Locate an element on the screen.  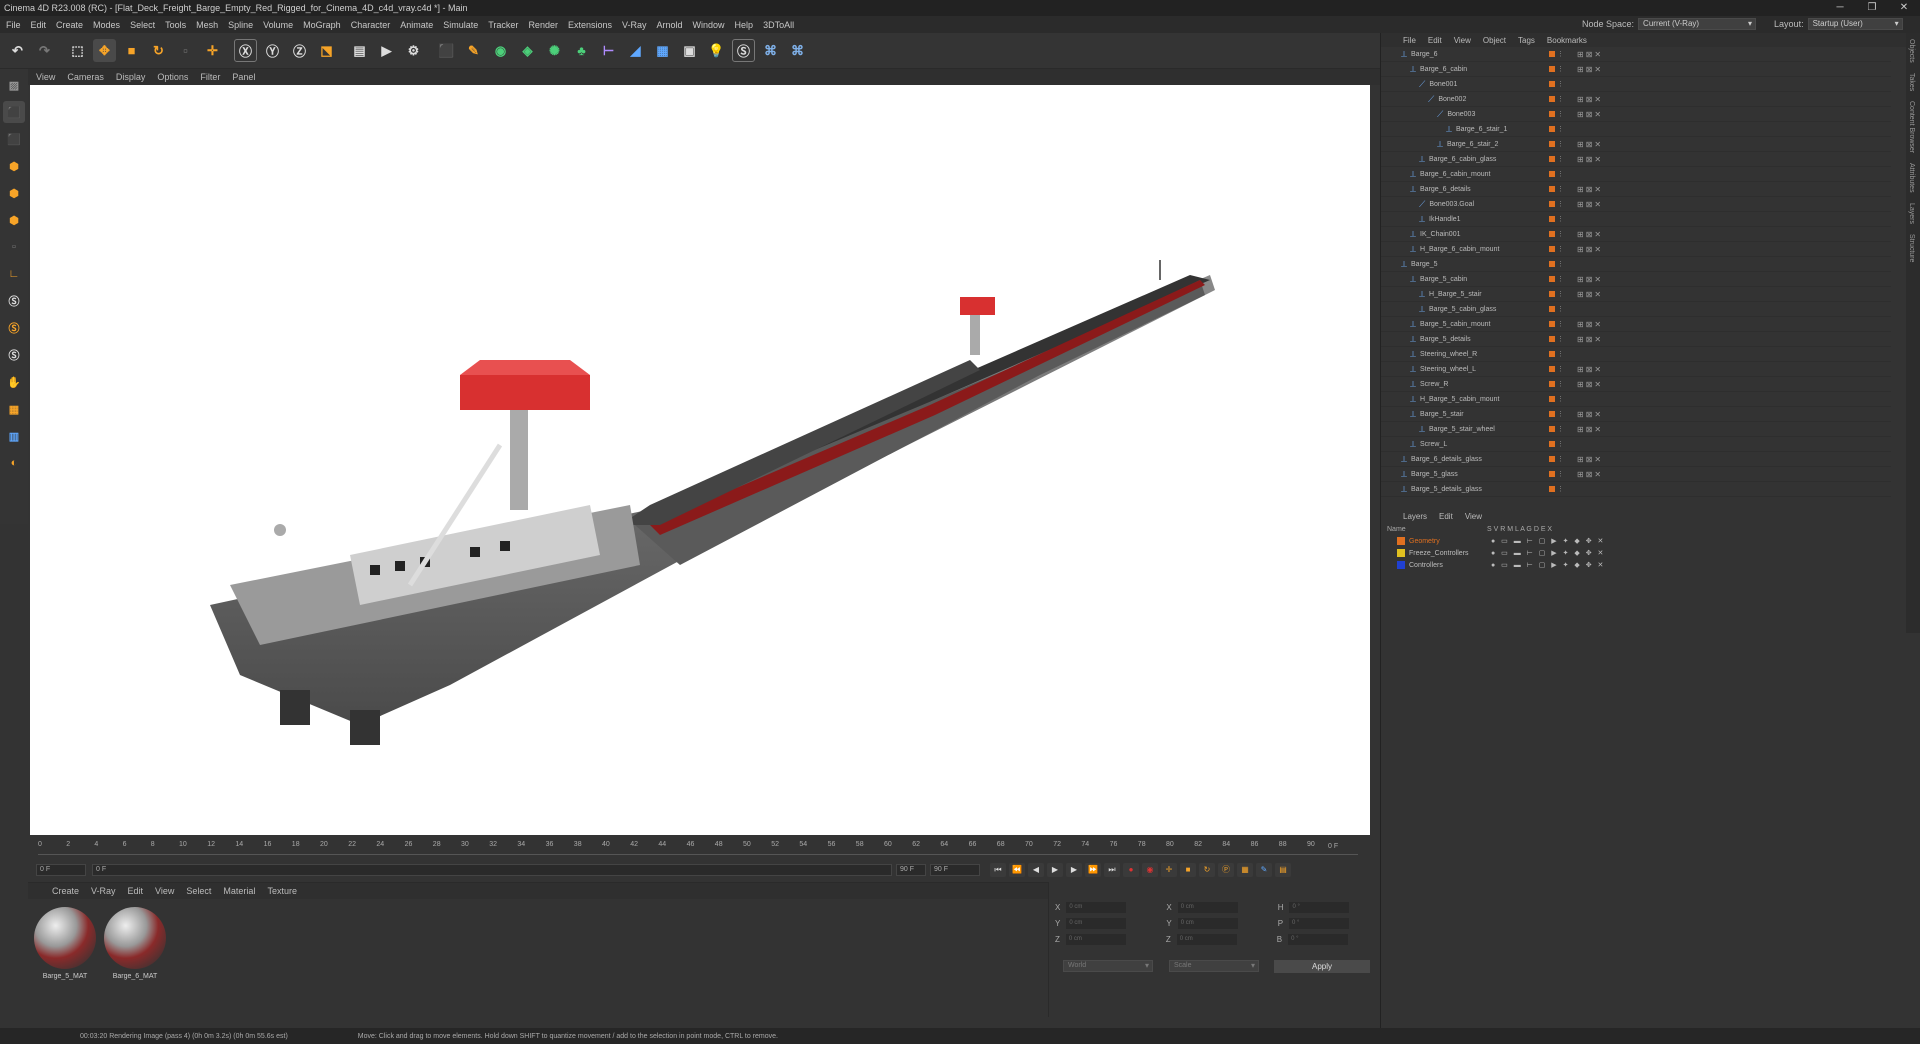
object-menu-item: Bookmarks is located at coordinates (1567, 40).